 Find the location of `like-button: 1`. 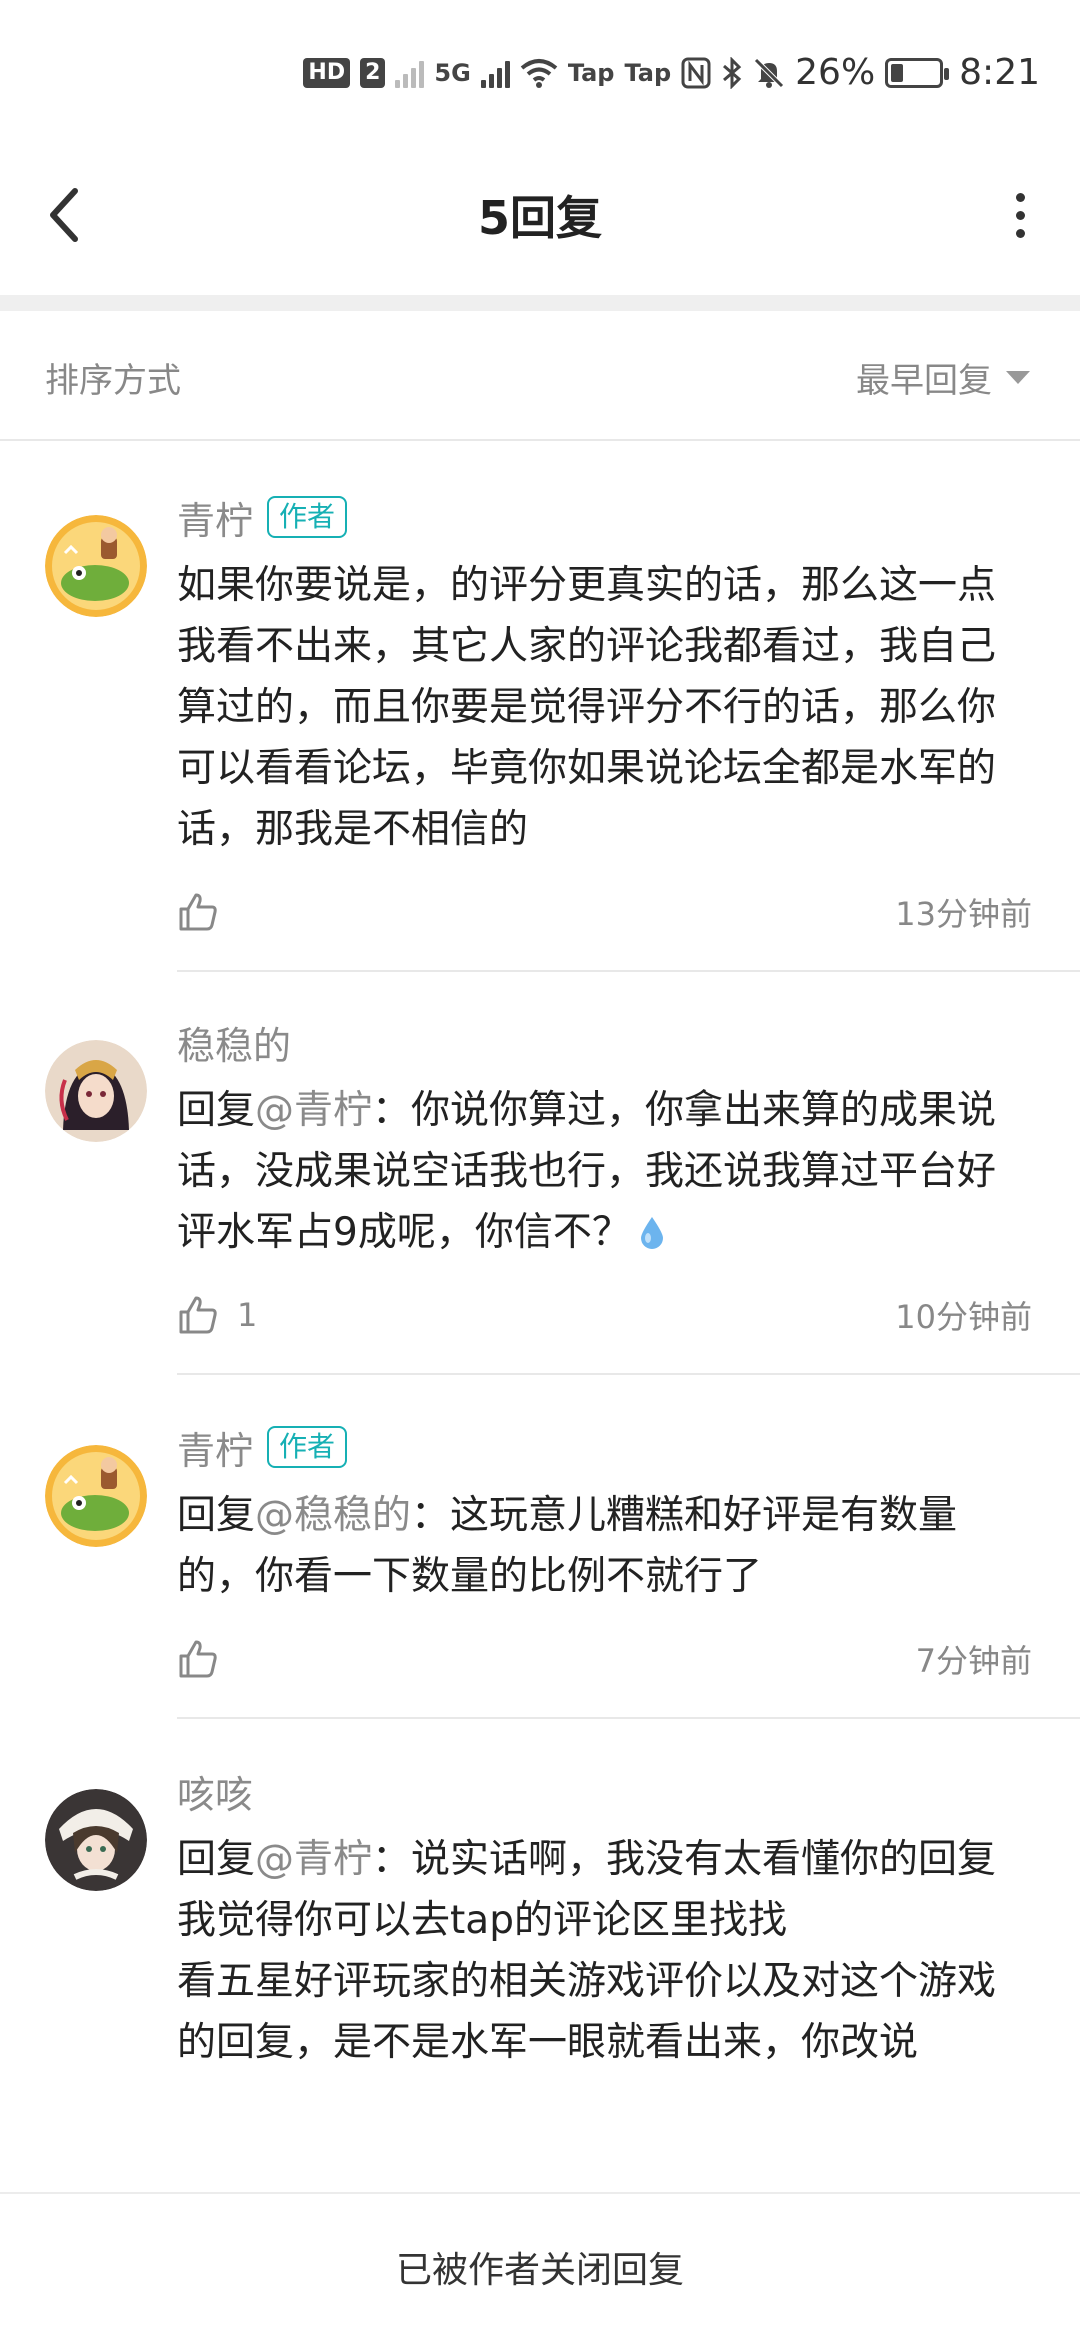

like-button: 1 is located at coordinates (217, 1315).